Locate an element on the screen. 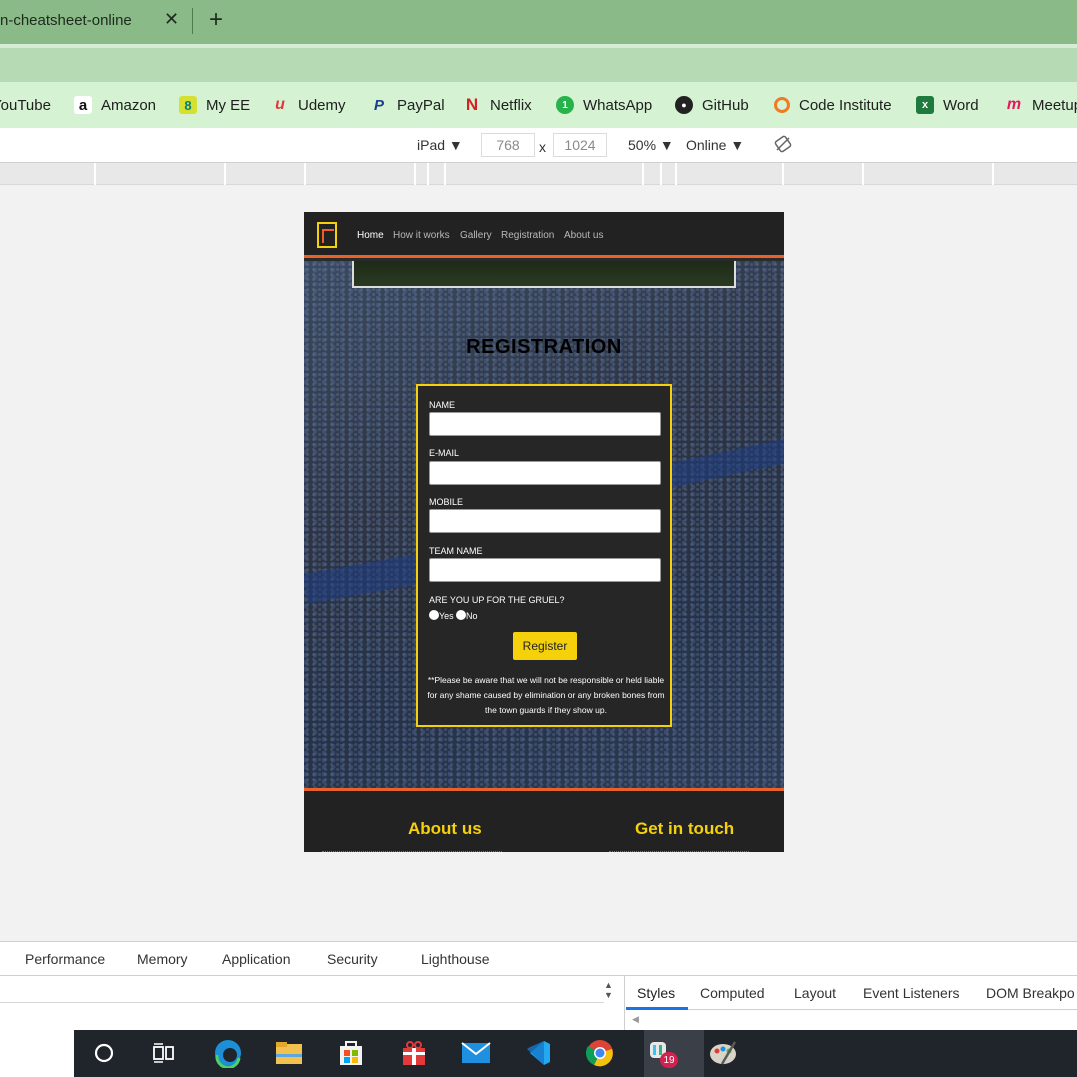 Image resolution: width=1077 pixels, height=1077 pixels. paint-icon is located at coordinates (723, 1053).